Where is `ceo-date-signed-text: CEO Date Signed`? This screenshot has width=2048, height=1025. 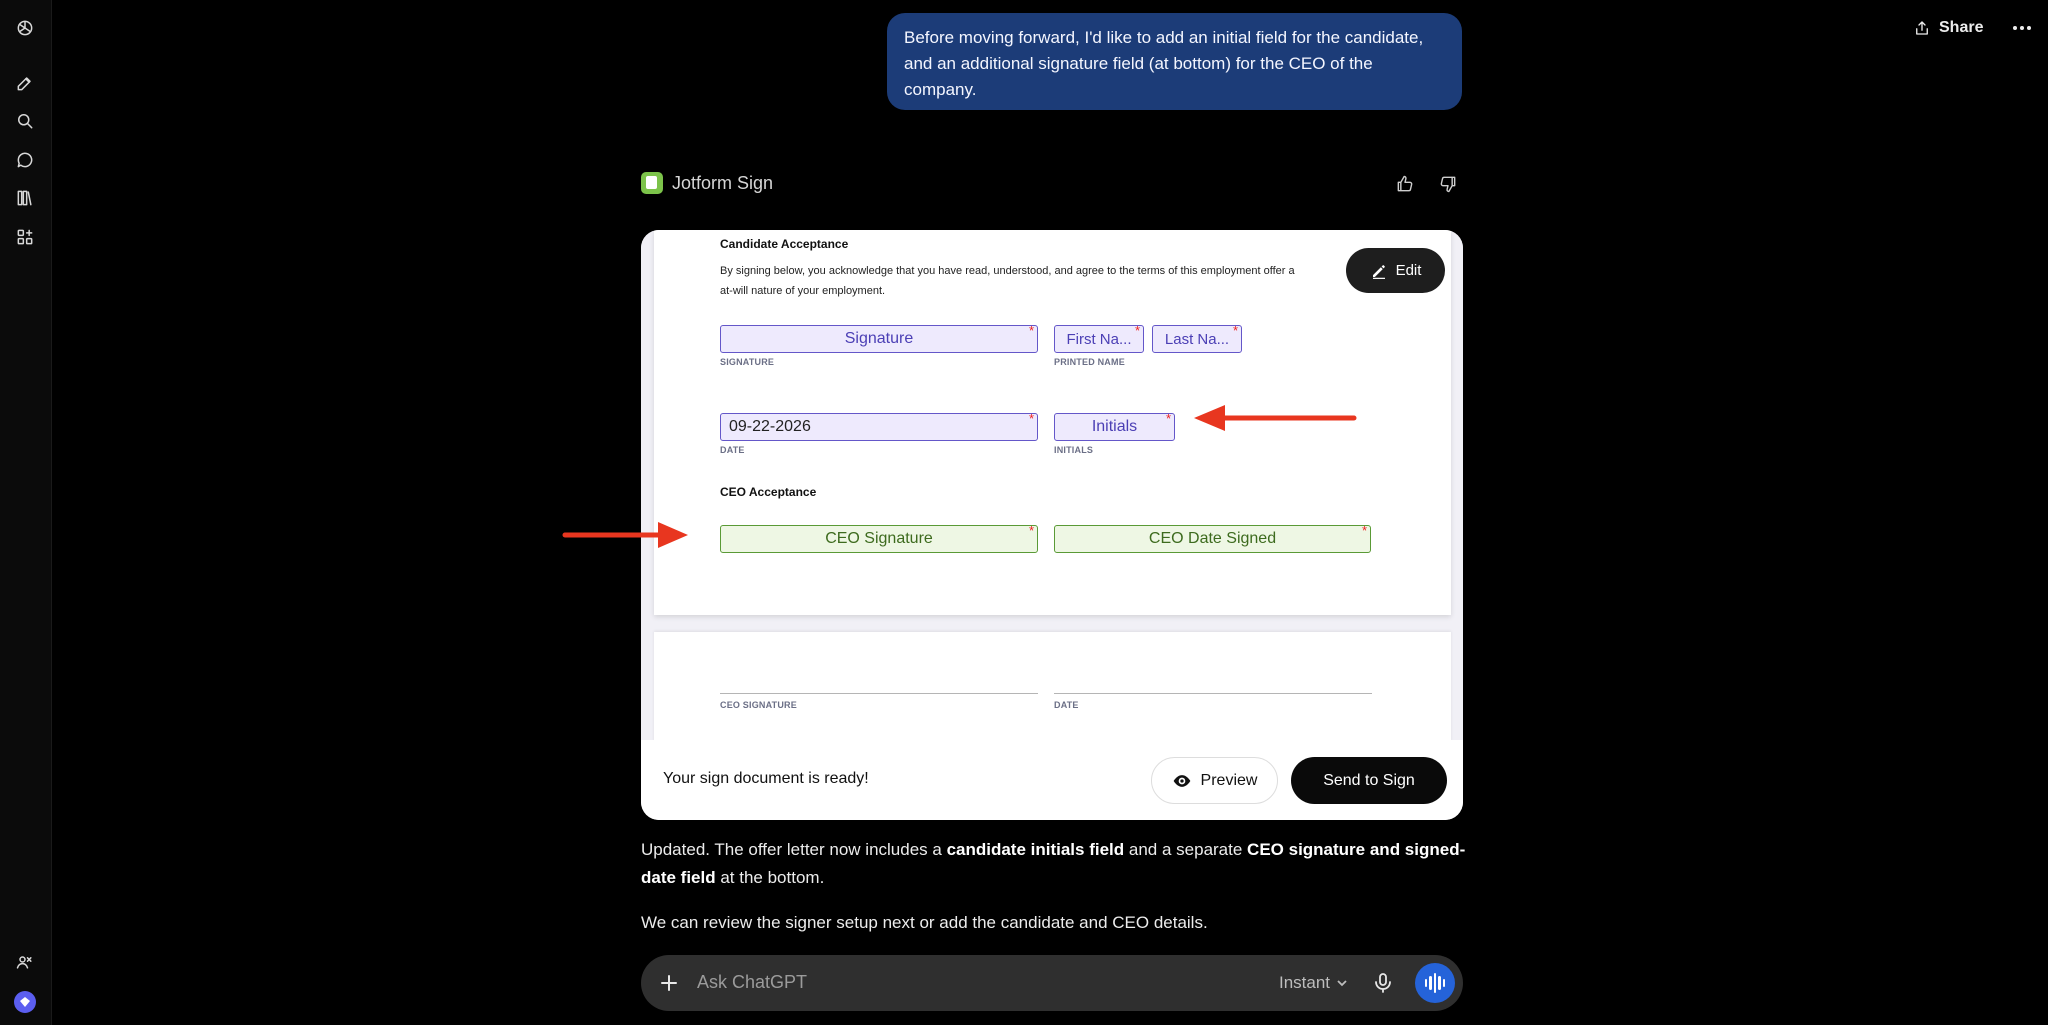
ceo-date-signed-text: CEO Date Signed is located at coordinates (1212, 538).